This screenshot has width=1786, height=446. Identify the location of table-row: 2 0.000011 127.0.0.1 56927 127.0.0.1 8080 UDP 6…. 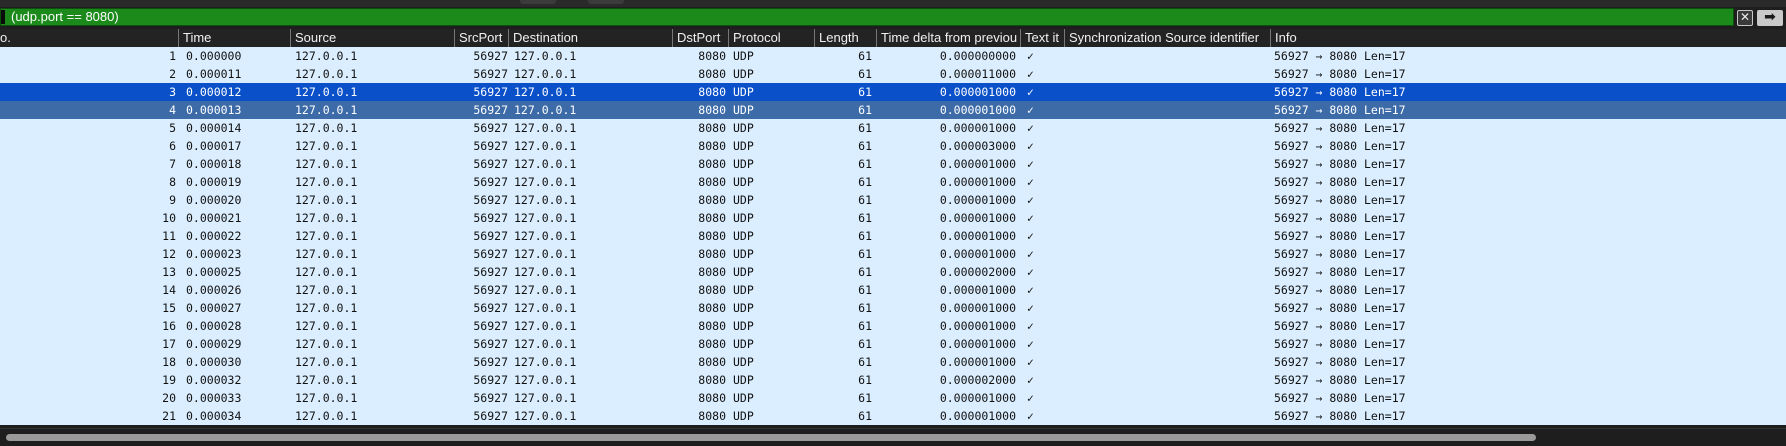
(893, 74).